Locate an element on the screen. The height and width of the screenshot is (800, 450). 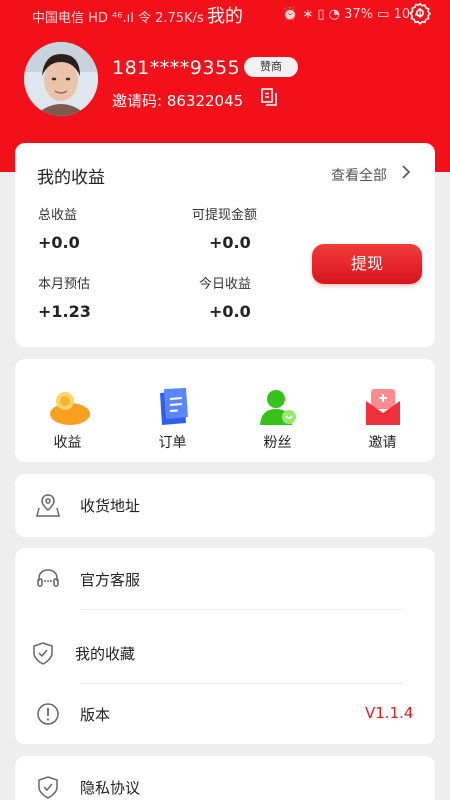
avatar is located at coordinates (61, 79).